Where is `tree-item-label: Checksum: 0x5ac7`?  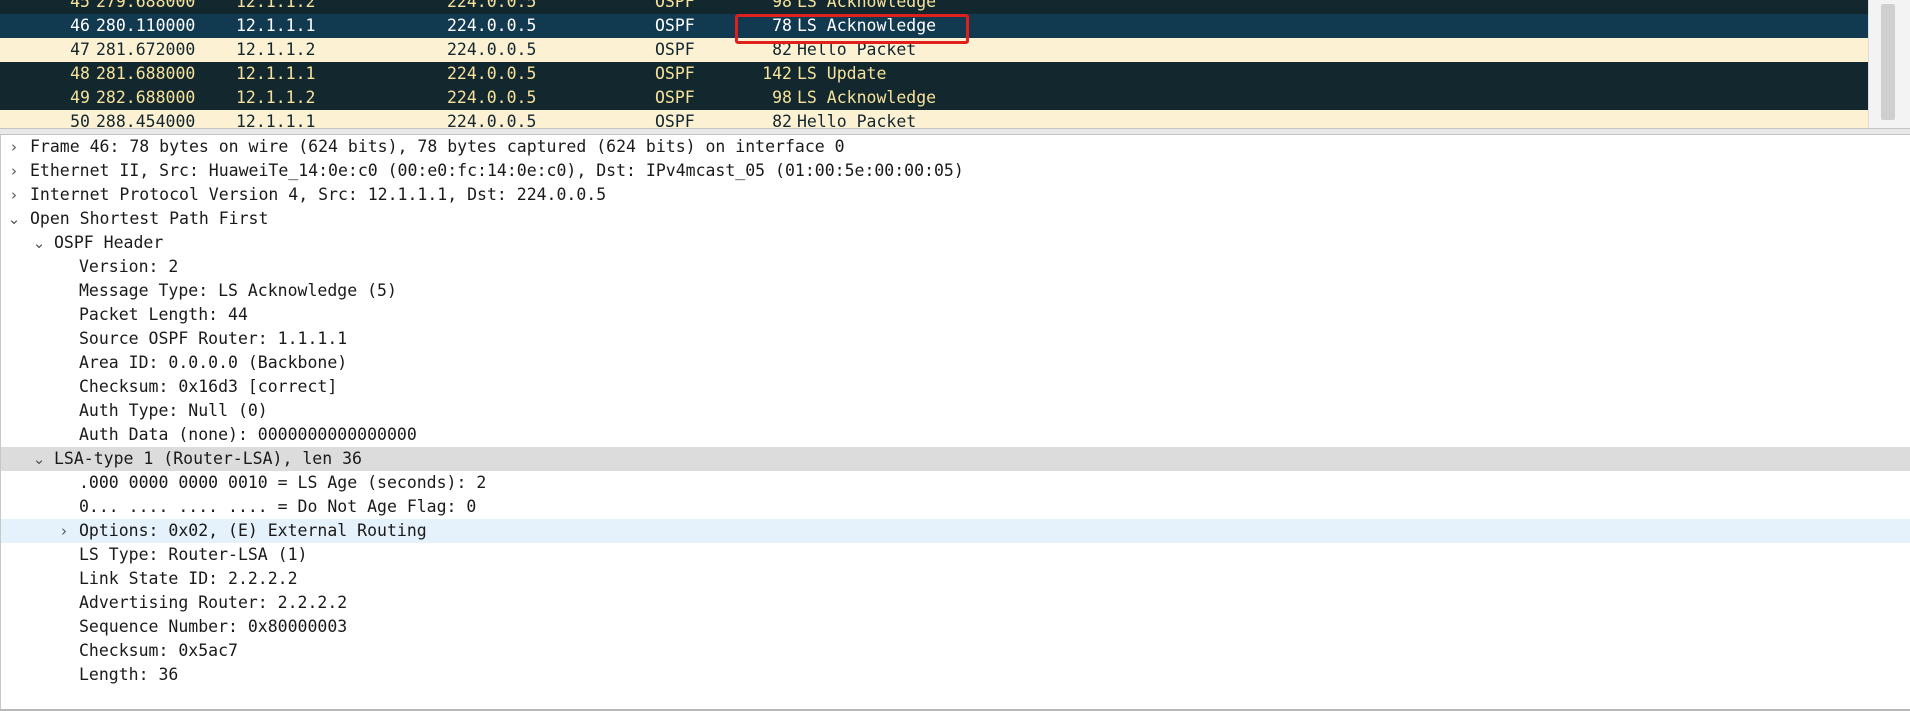 tree-item-label: Checksum: 0x5ac7 is located at coordinates (158, 650).